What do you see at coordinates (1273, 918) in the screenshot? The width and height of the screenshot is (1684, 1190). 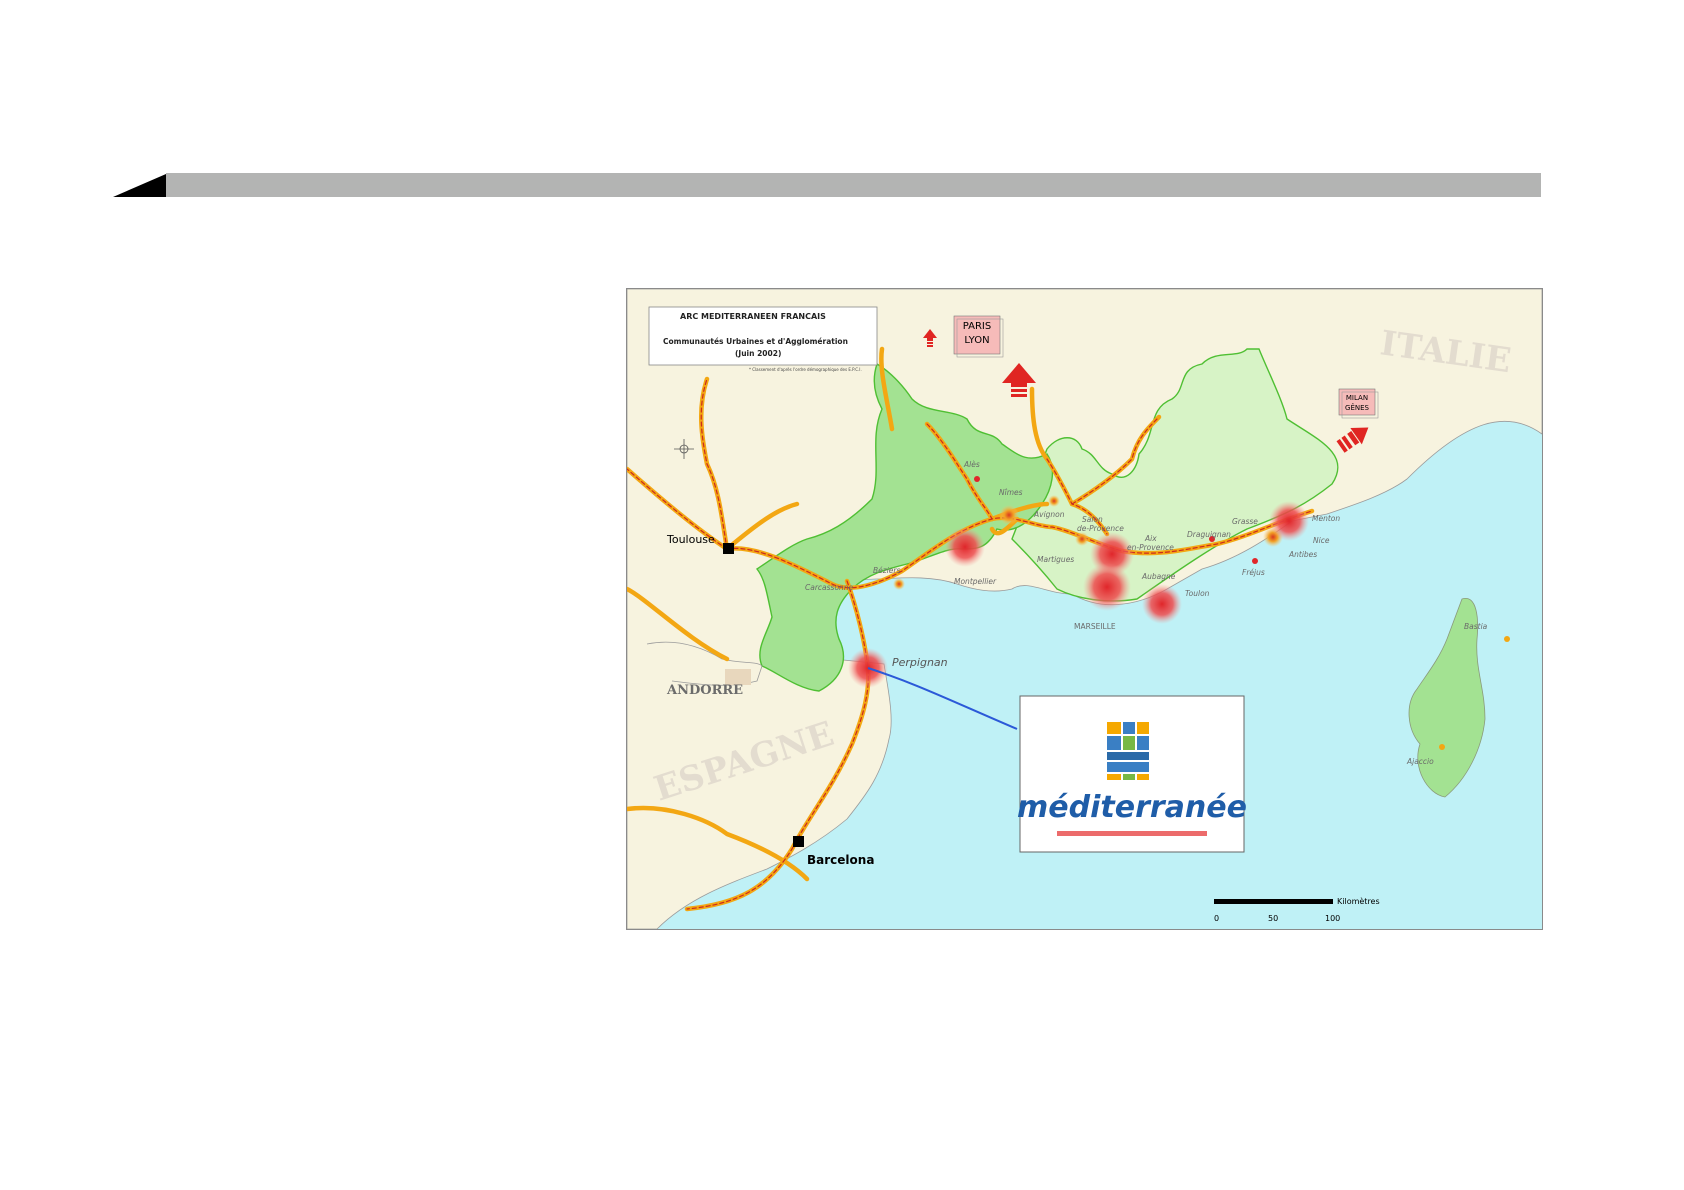 I see `svg-text: 50` at bounding box center [1273, 918].